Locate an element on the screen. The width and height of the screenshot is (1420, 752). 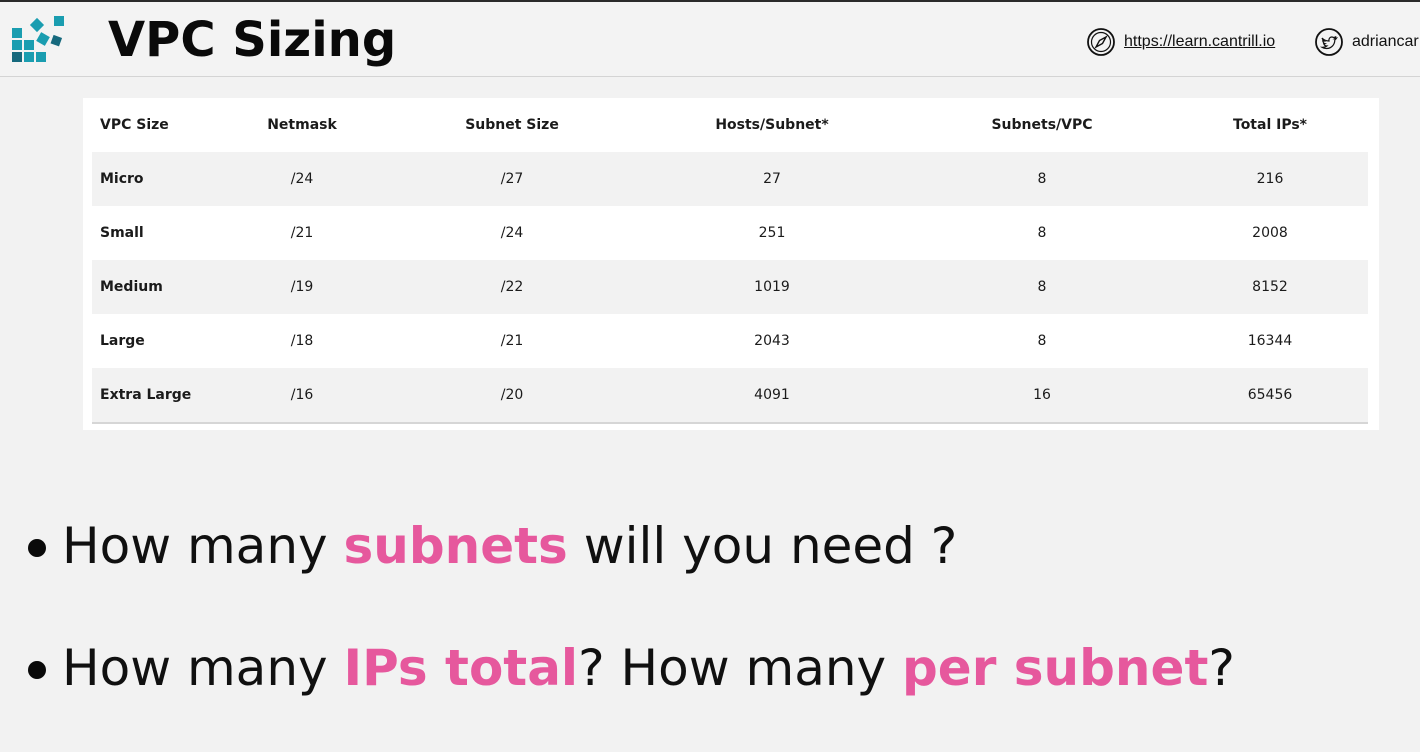
cell-vpc-size: Medium is located at coordinates (152, 287).